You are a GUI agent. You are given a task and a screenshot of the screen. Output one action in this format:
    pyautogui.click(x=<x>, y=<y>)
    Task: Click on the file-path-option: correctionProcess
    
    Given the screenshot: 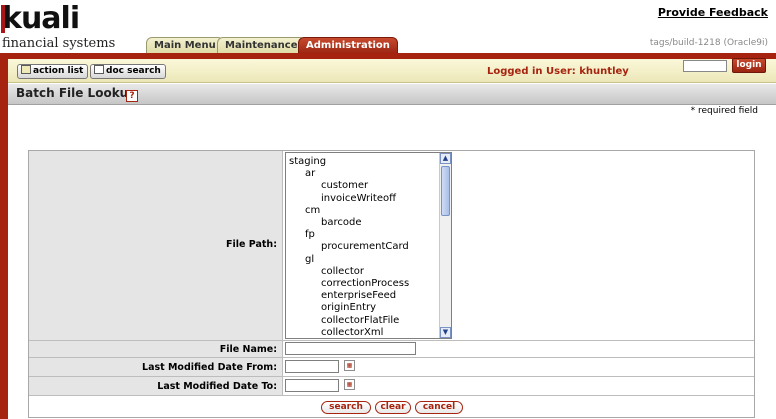 What is the action you would take?
    pyautogui.click(x=365, y=284)
    